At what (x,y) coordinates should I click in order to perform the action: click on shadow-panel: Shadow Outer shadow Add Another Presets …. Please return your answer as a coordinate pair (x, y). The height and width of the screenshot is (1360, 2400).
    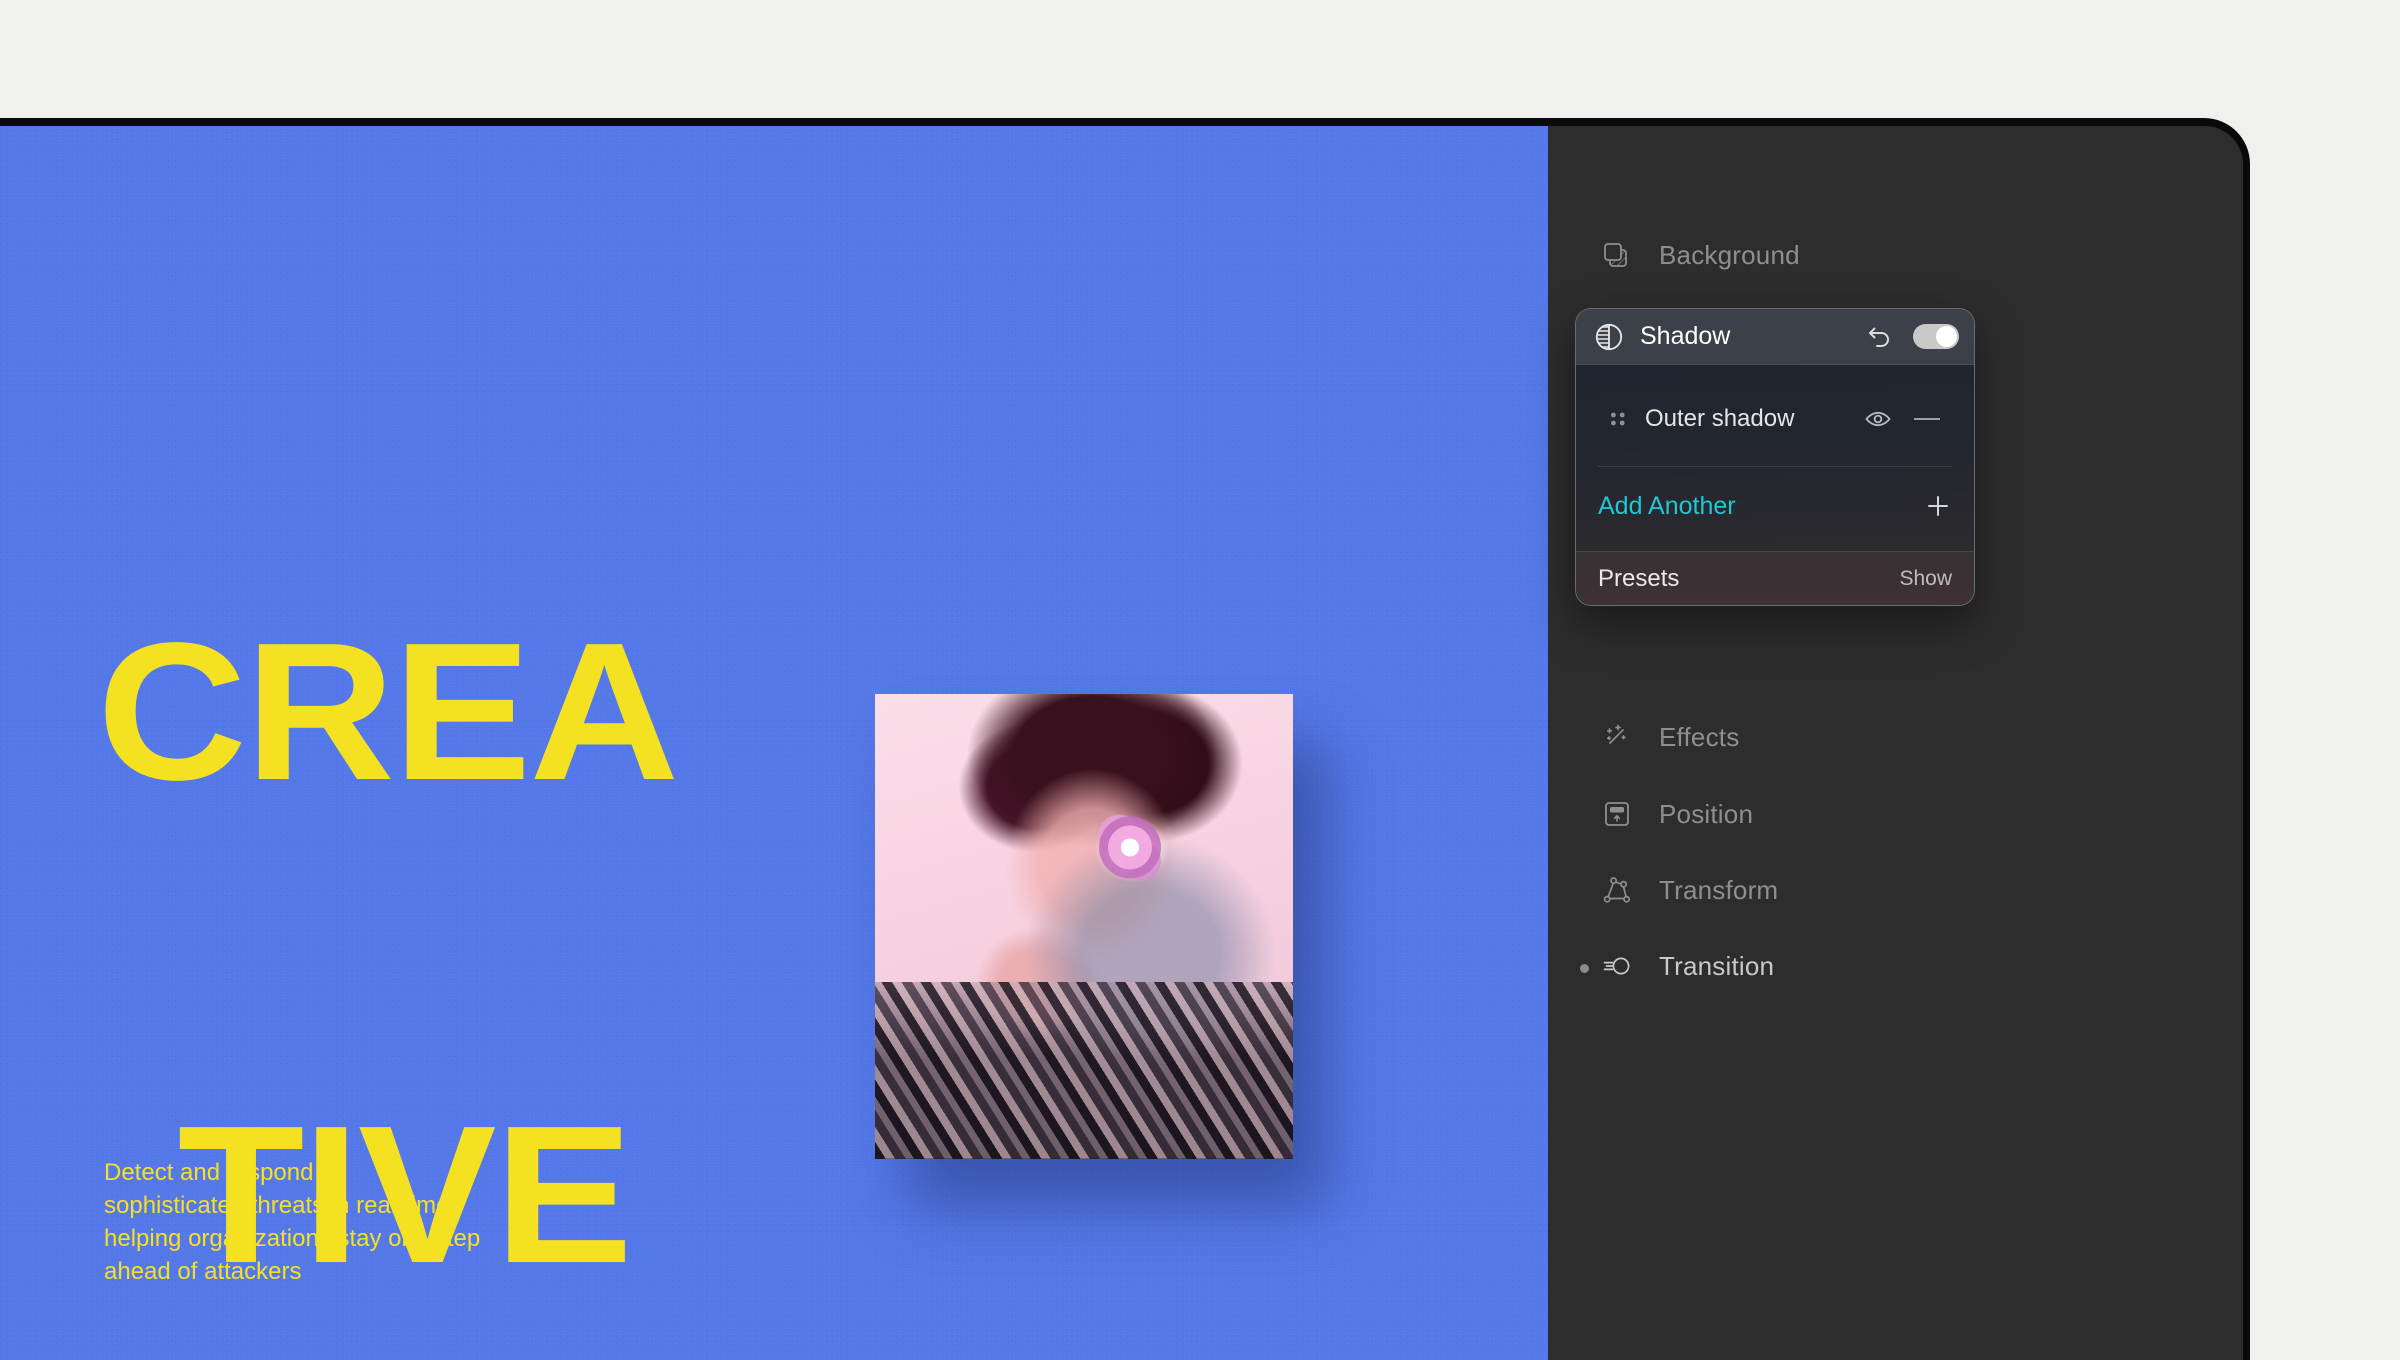
    Looking at the image, I should click on (1775, 457).